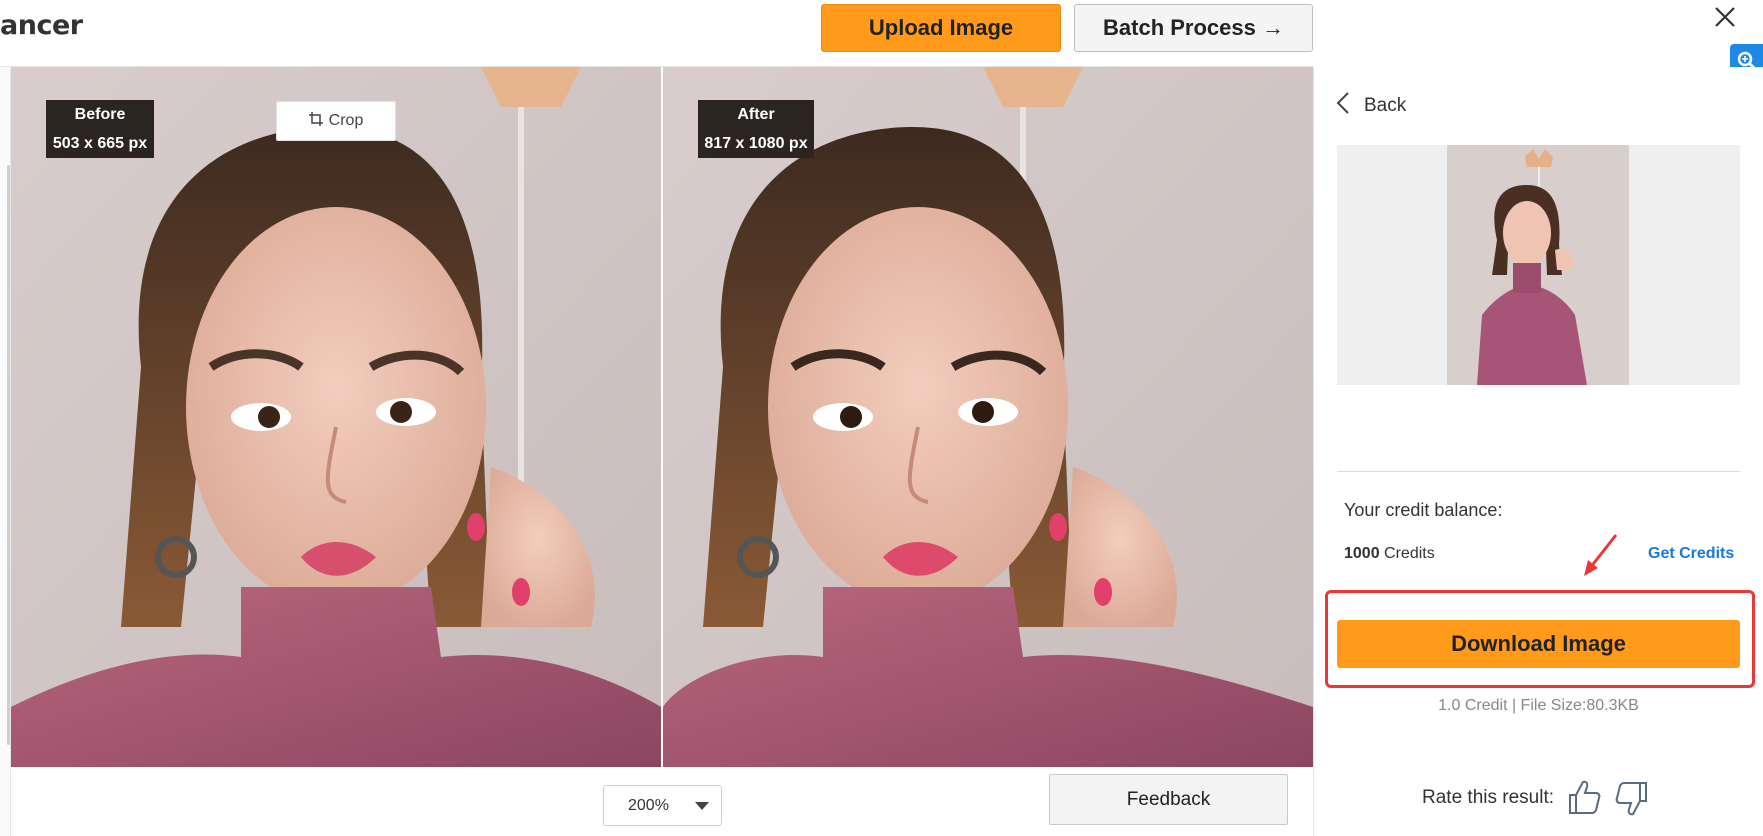 This screenshot has width=1763, height=836. What do you see at coordinates (1538, 265) in the screenshot?
I see `result-thumbnail` at bounding box center [1538, 265].